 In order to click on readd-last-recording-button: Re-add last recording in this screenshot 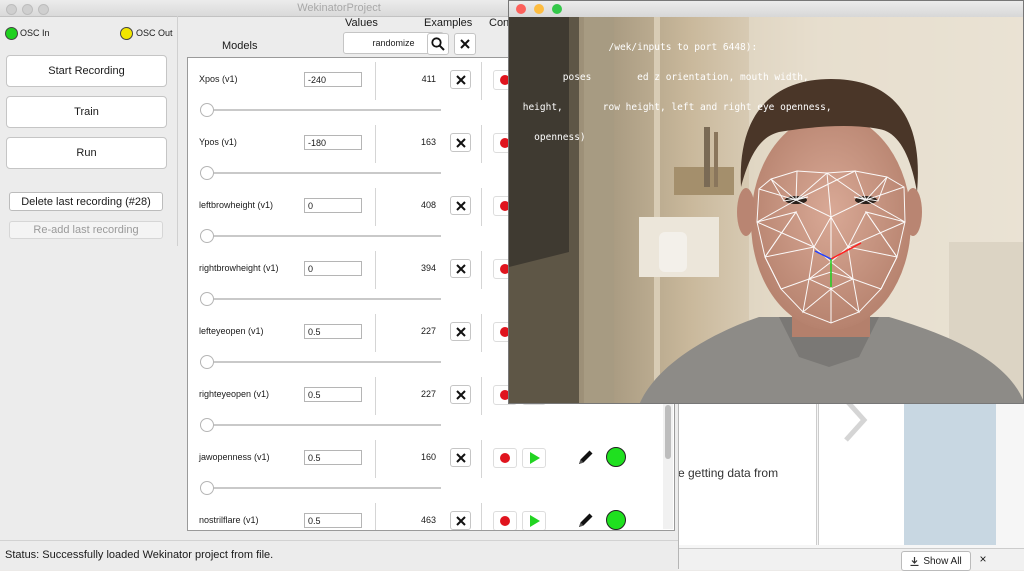, I will do `click(86, 230)`.